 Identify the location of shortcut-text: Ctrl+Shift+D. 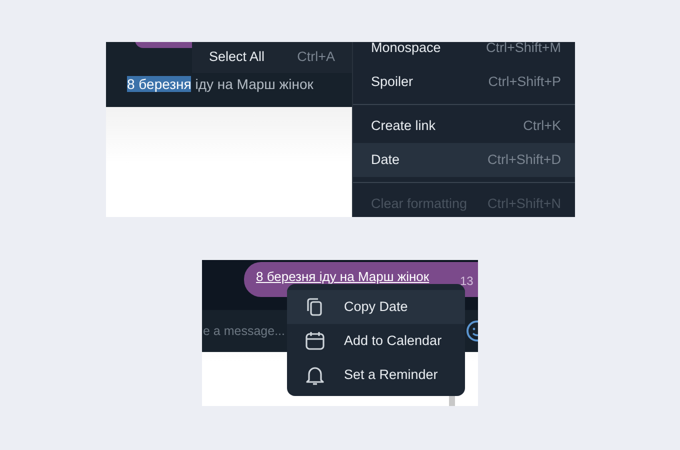
(524, 159).